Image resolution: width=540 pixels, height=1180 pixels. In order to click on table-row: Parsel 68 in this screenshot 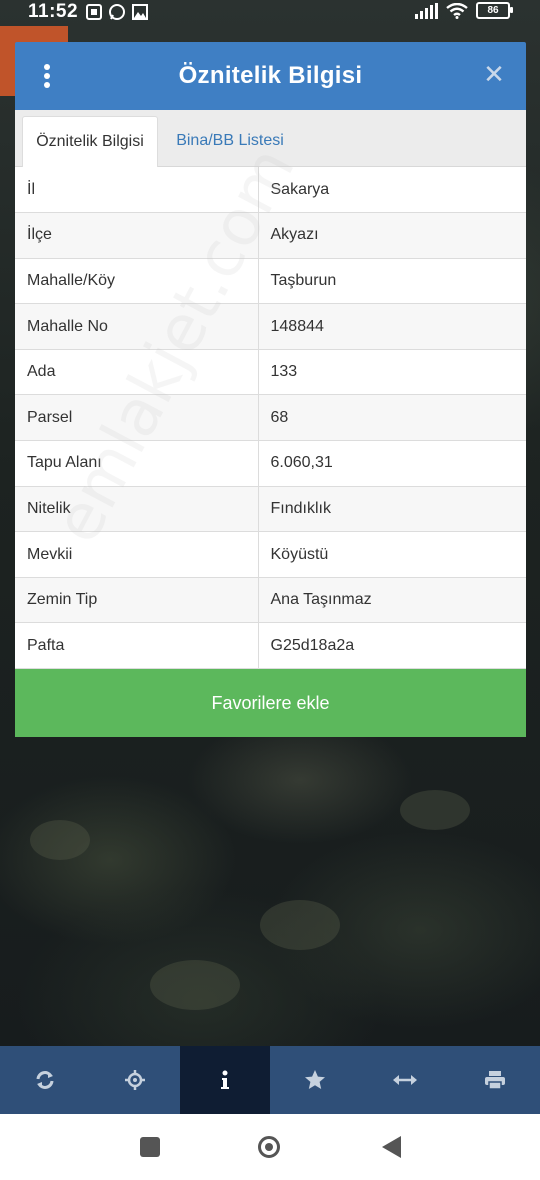, I will do `click(270, 418)`.